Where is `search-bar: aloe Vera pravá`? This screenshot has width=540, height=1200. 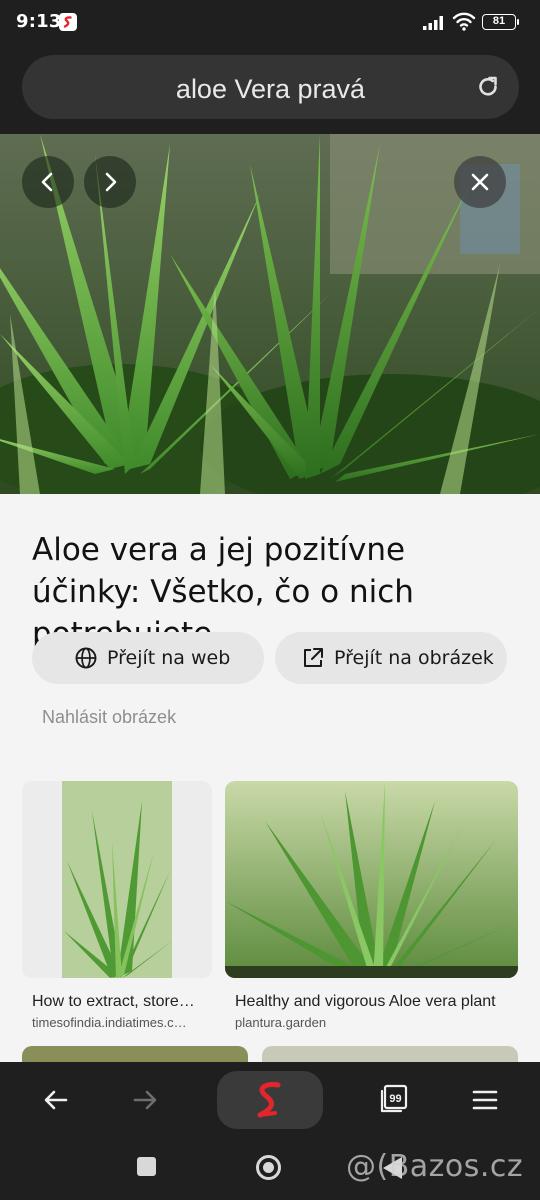 search-bar: aloe Vera pravá is located at coordinates (270, 87).